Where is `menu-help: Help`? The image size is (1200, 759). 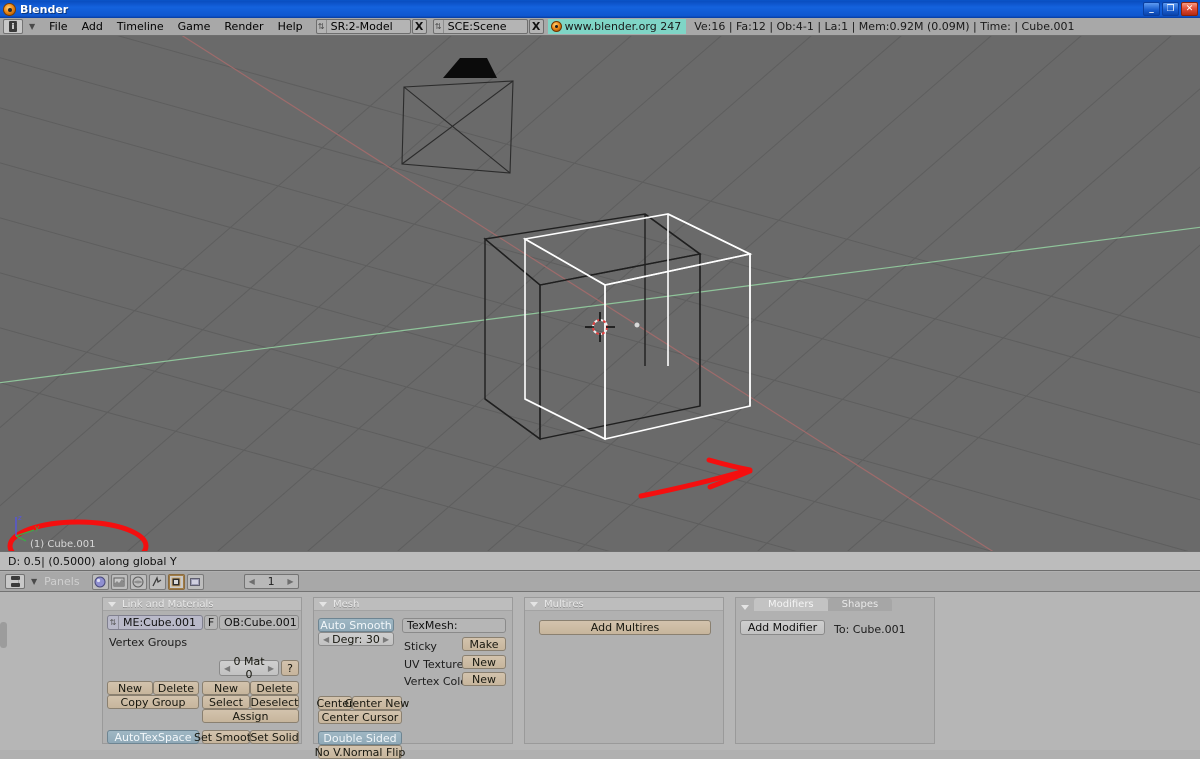 menu-help: Help is located at coordinates (290, 26).